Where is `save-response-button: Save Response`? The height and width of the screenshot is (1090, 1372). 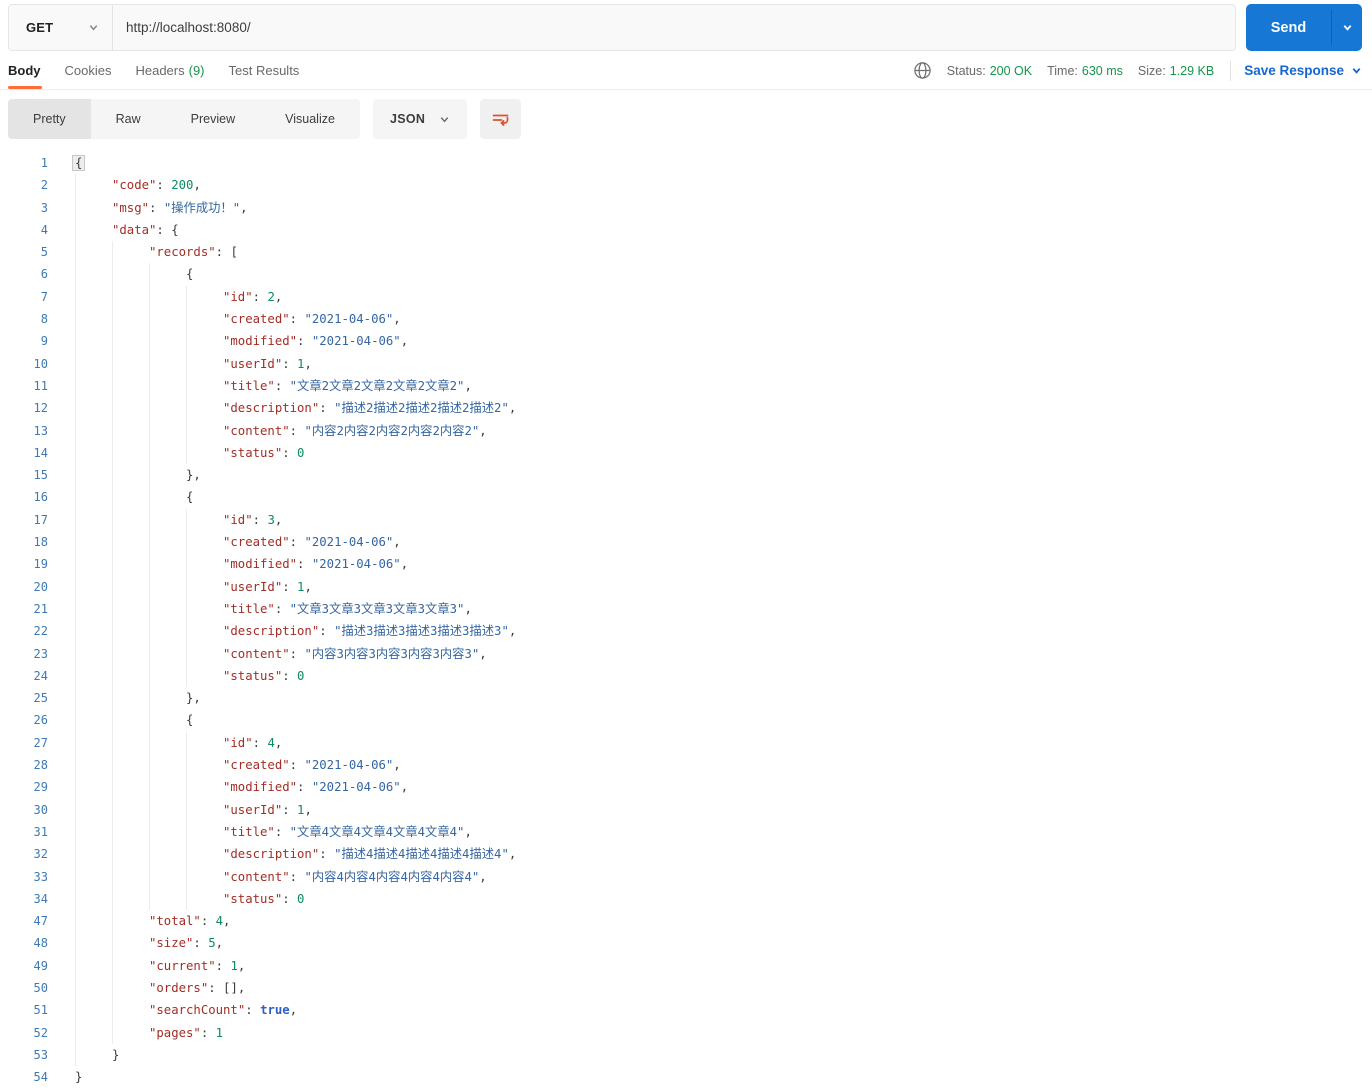
save-response-button: Save Response is located at coordinates (1303, 70).